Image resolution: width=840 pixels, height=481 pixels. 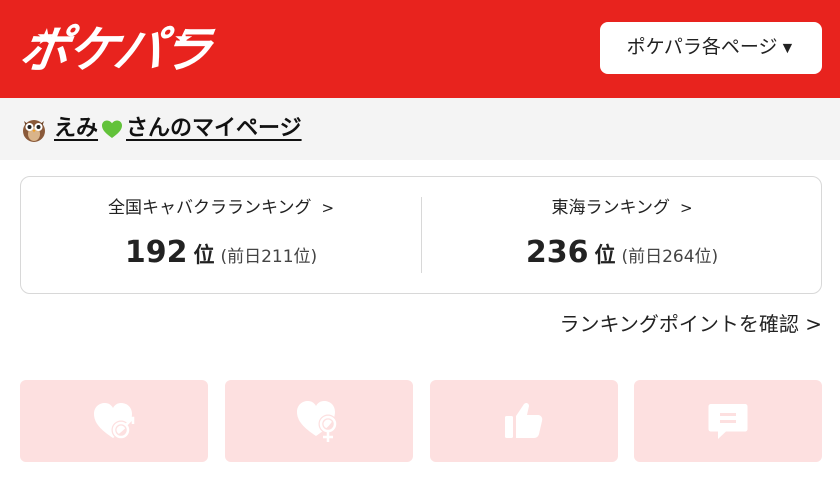 What do you see at coordinates (112, 129) in the screenshot?
I see `green-heart-icon` at bounding box center [112, 129].